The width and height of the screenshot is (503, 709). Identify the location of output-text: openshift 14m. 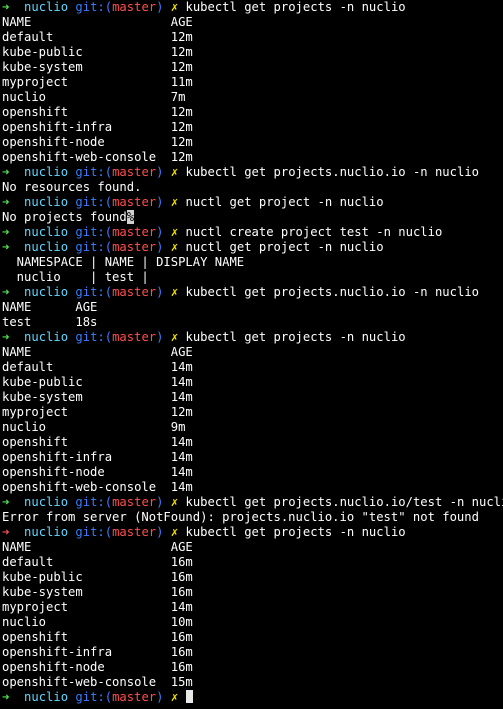
(97, 442).